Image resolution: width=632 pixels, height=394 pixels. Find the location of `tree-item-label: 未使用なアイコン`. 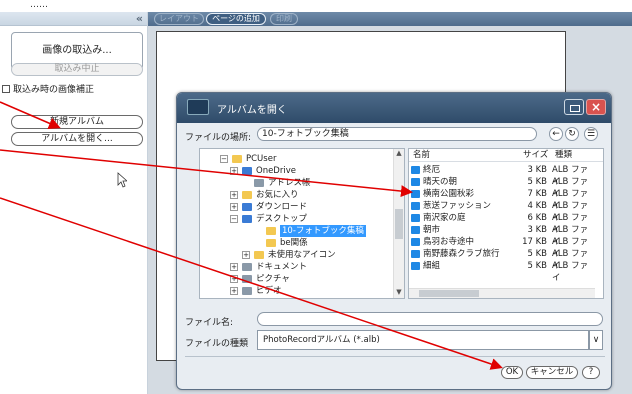

tree-item-label: 未使用なアイコン is located at coordinates (302, 255).